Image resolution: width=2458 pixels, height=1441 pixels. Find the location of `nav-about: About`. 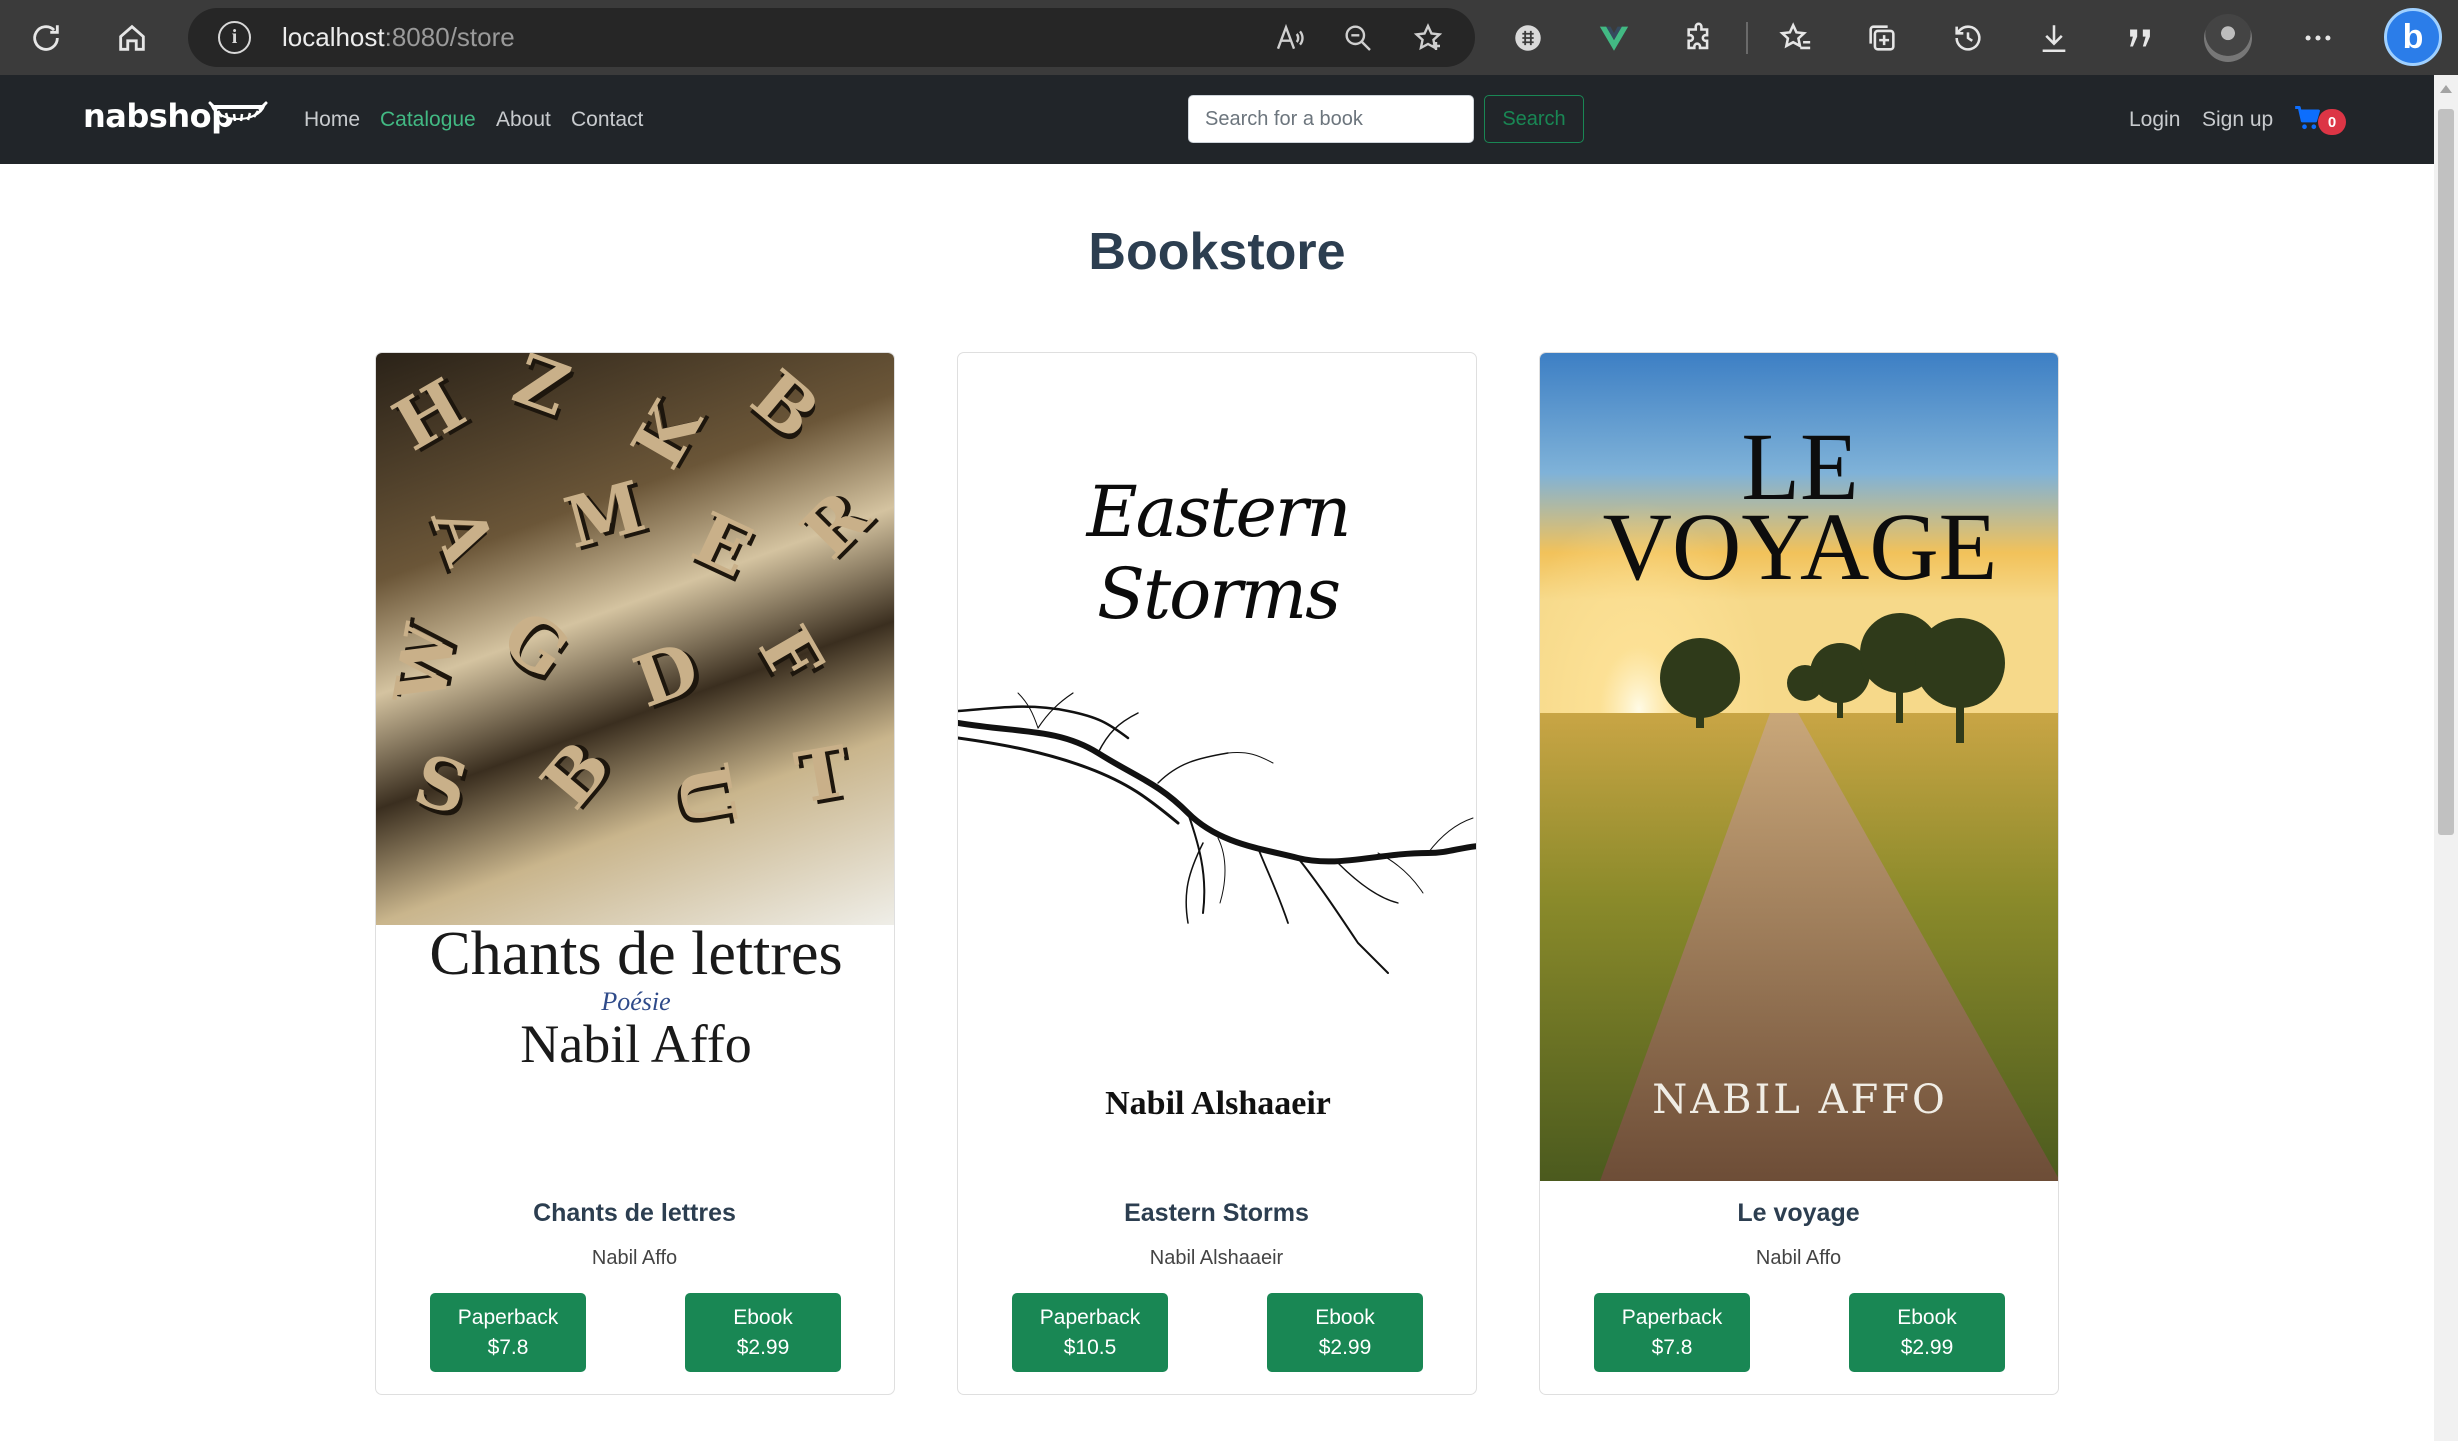

nav-about: About is located at coordinates (523, 120).